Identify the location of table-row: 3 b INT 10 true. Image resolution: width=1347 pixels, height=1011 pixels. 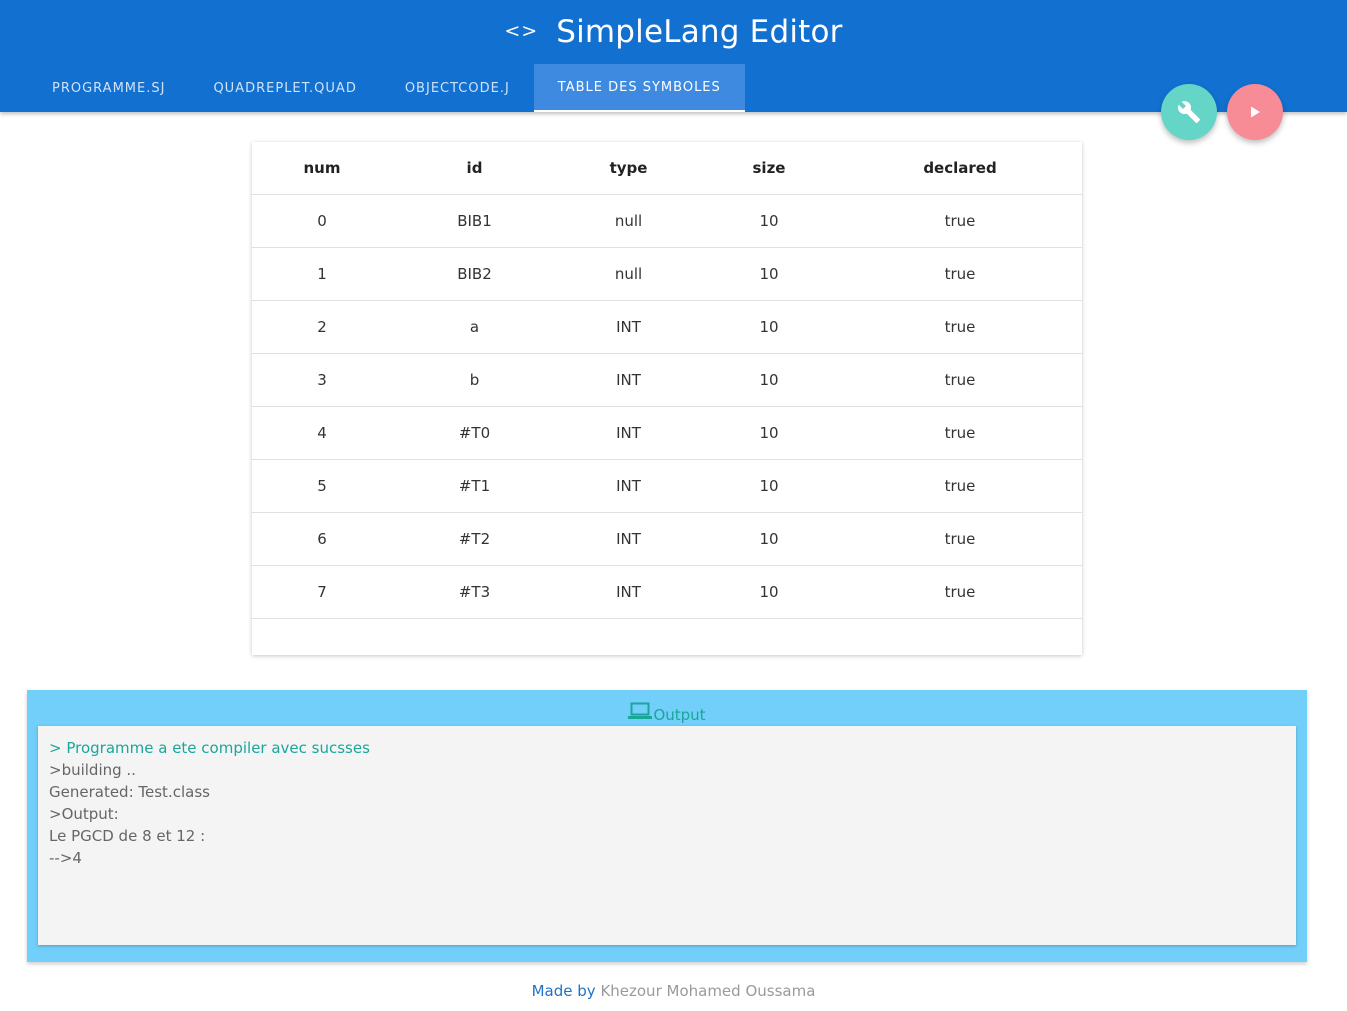
(667, 380).